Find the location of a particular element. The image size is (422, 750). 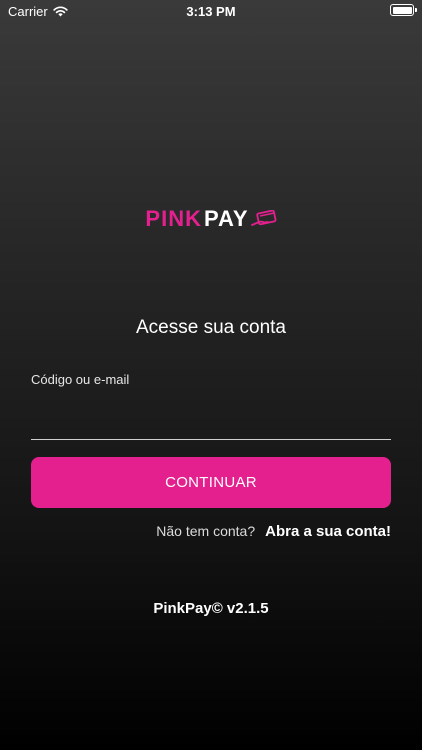

signup-row: Não tem conta? Abra a sua conta! is located at coordinates (273, 531).